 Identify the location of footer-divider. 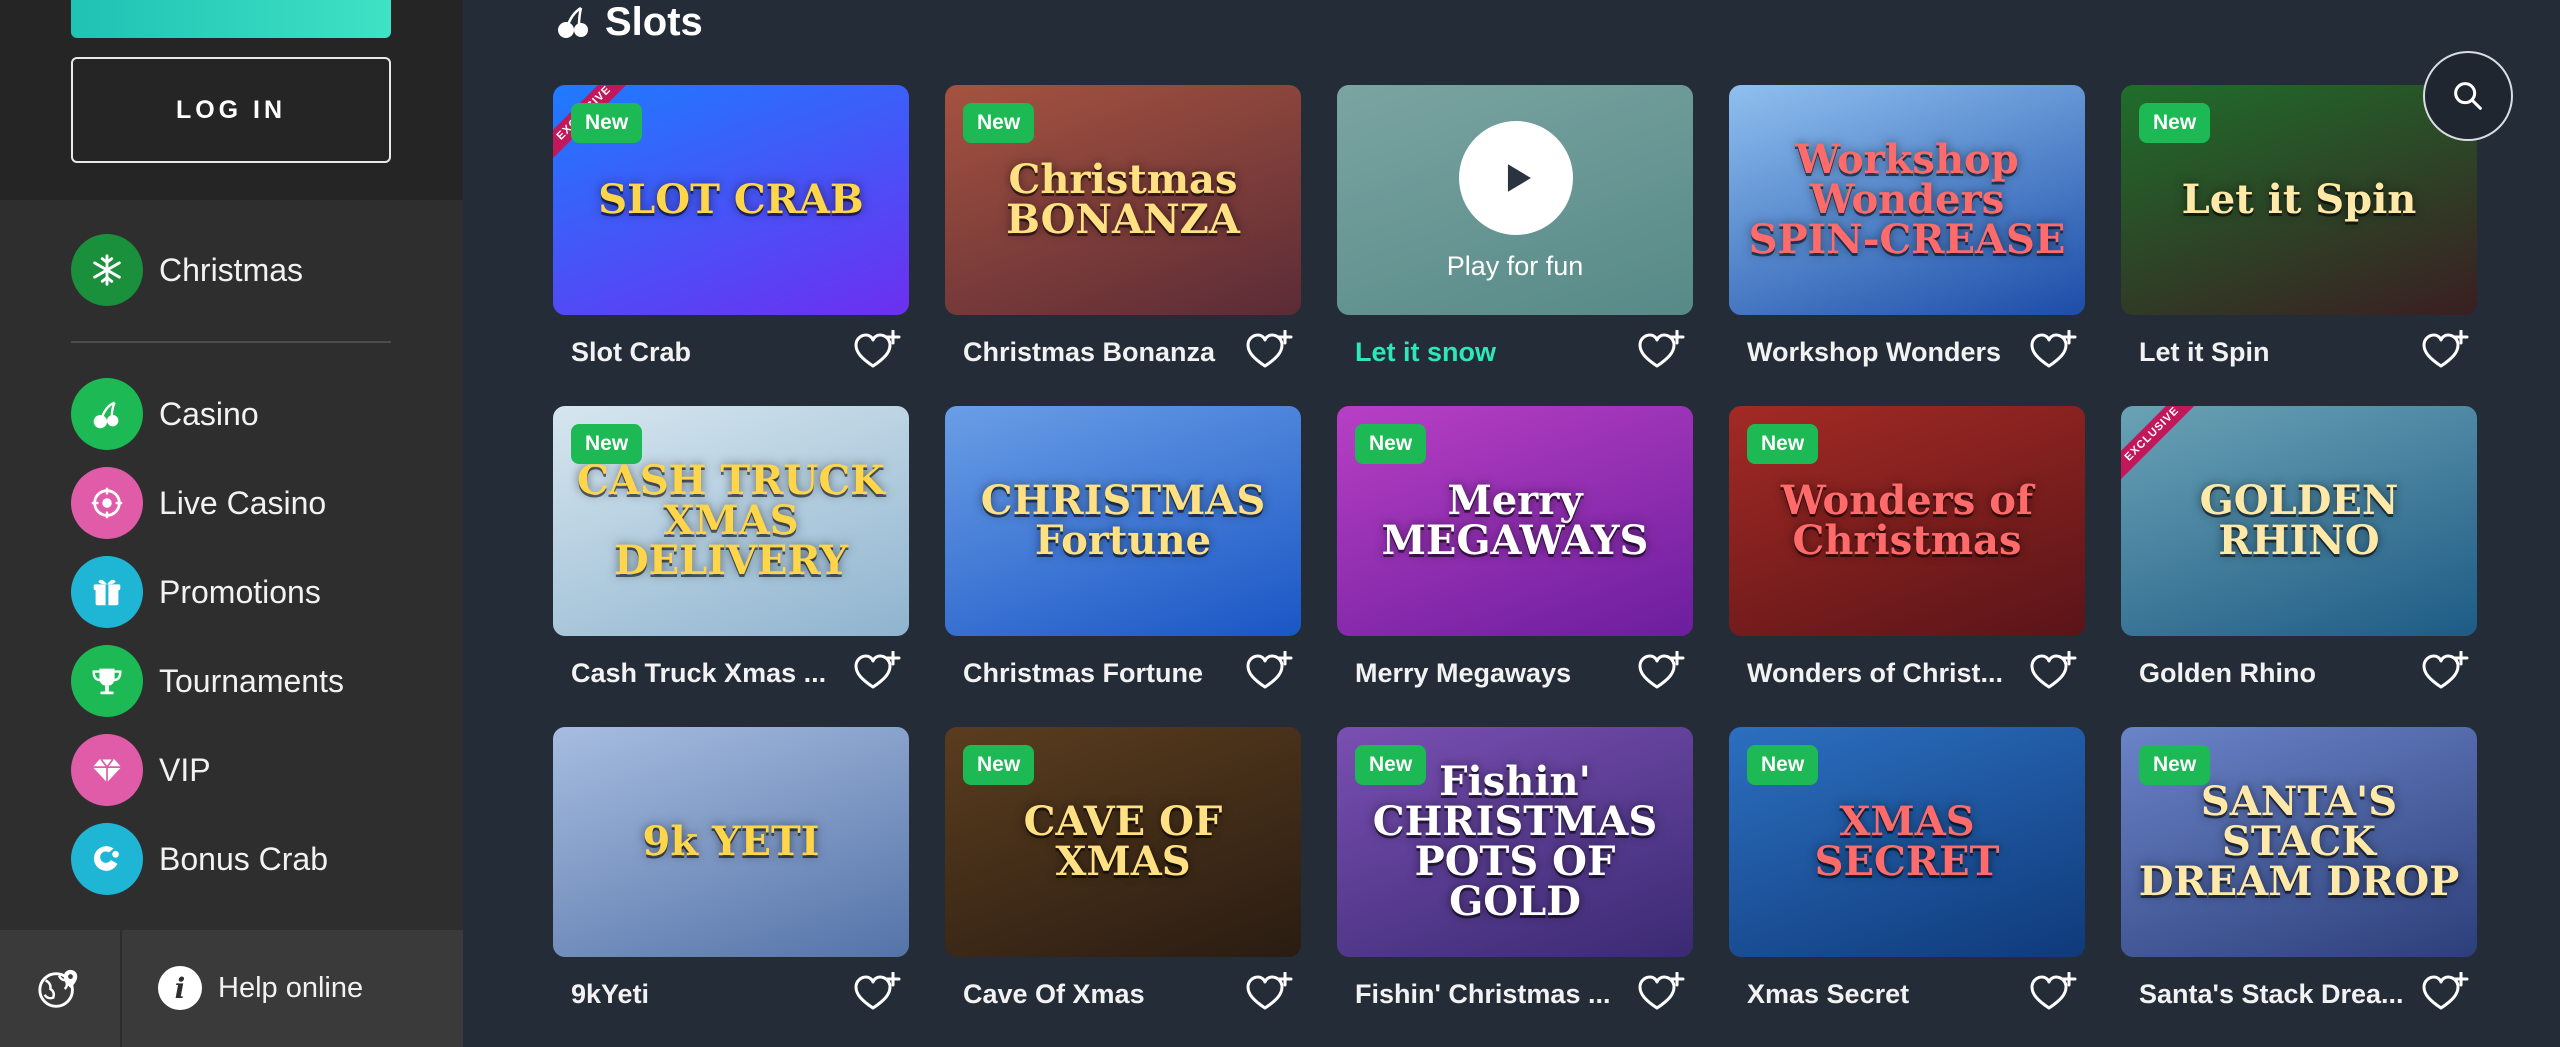
(121, 988).